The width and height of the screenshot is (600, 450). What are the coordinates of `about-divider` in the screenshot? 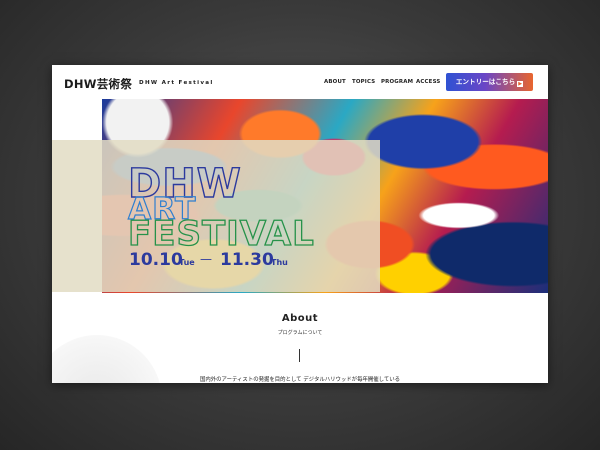 It's located at (299, 355).